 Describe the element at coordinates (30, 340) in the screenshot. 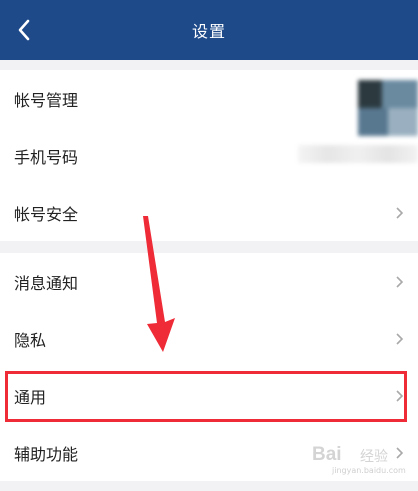

I see `settings-item-label: 隐私` at that location.